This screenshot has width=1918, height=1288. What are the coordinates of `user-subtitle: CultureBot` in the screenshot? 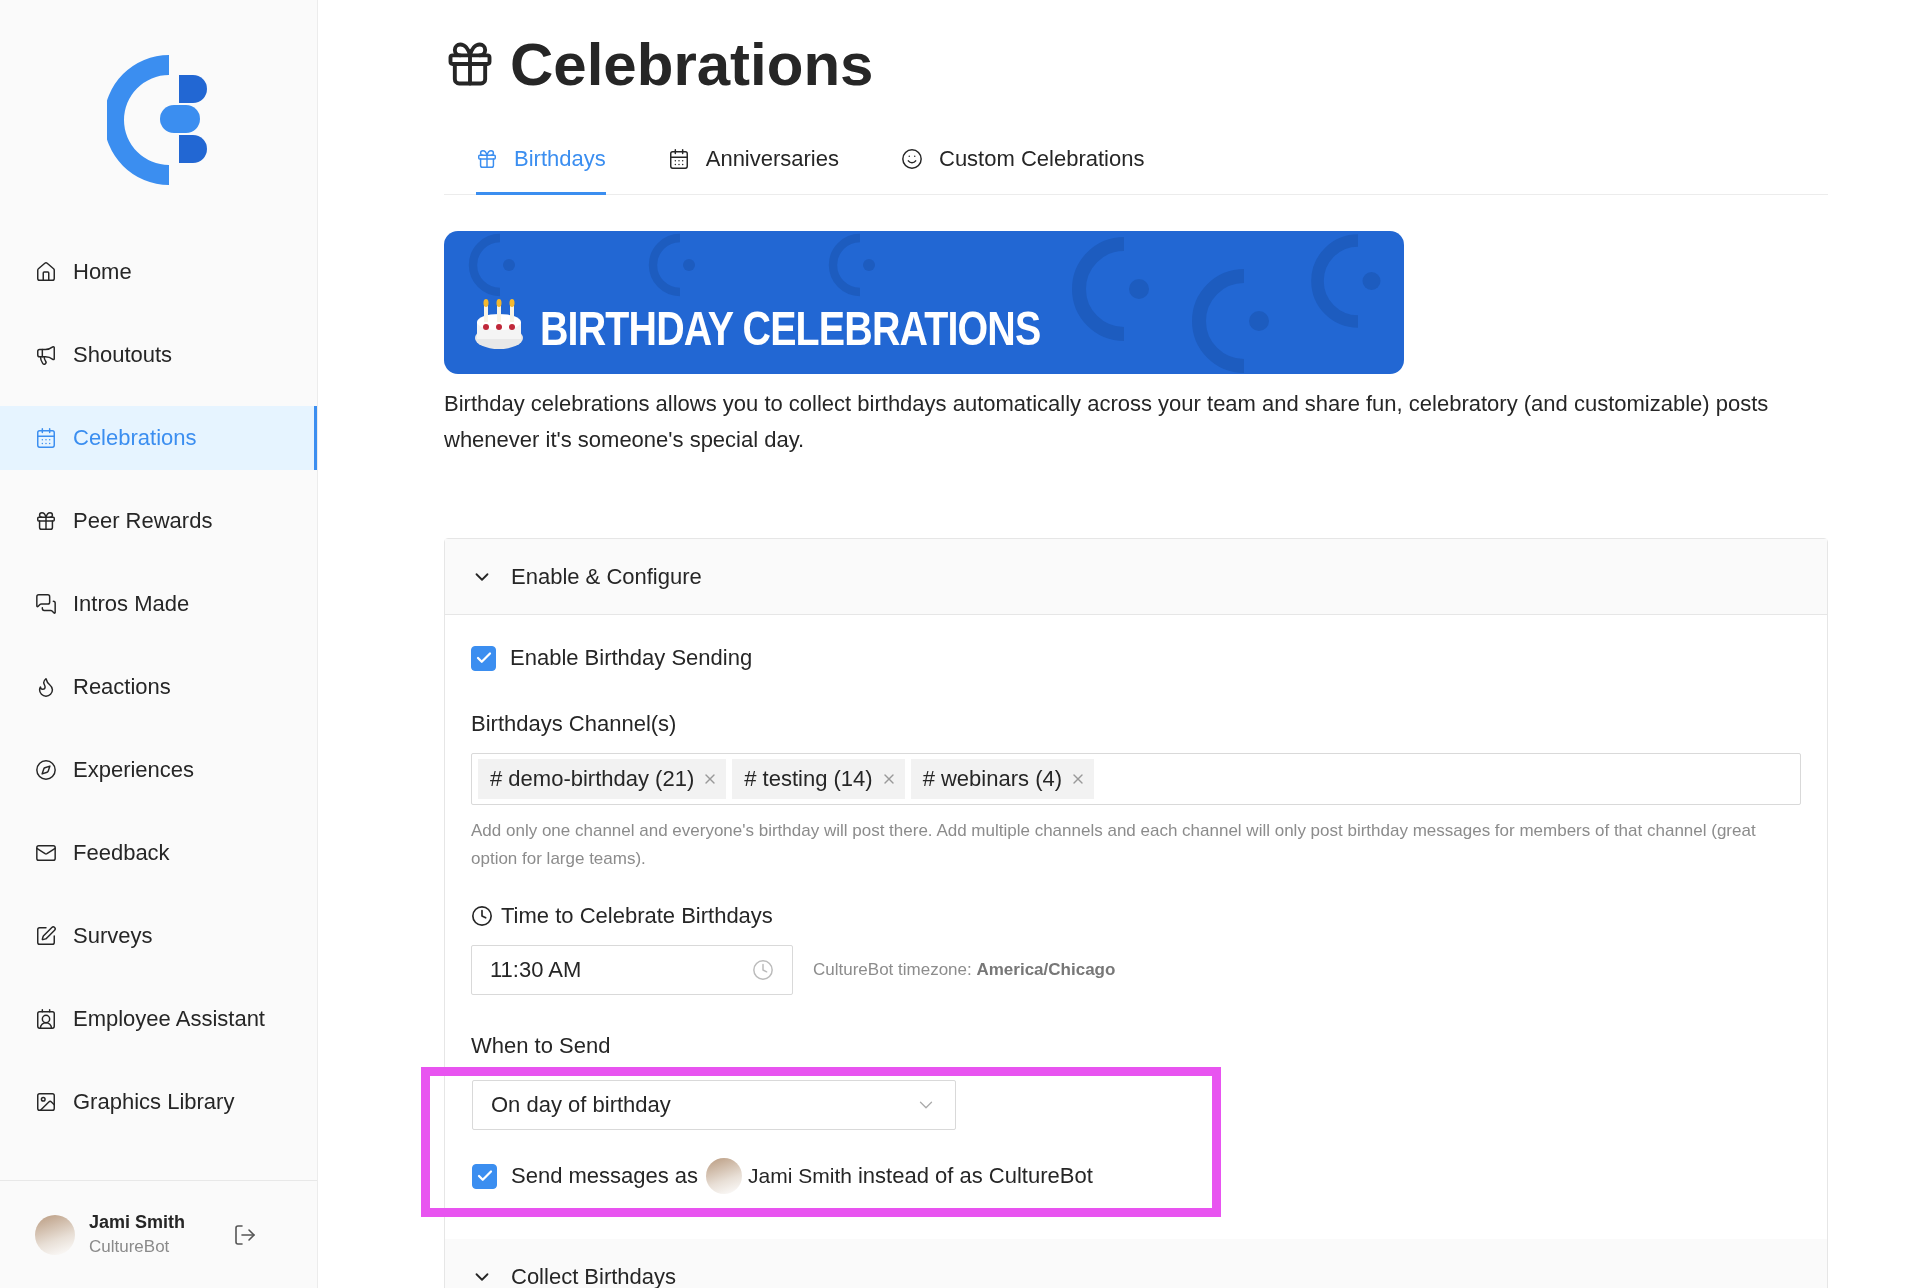 It's located at (130, 1247).